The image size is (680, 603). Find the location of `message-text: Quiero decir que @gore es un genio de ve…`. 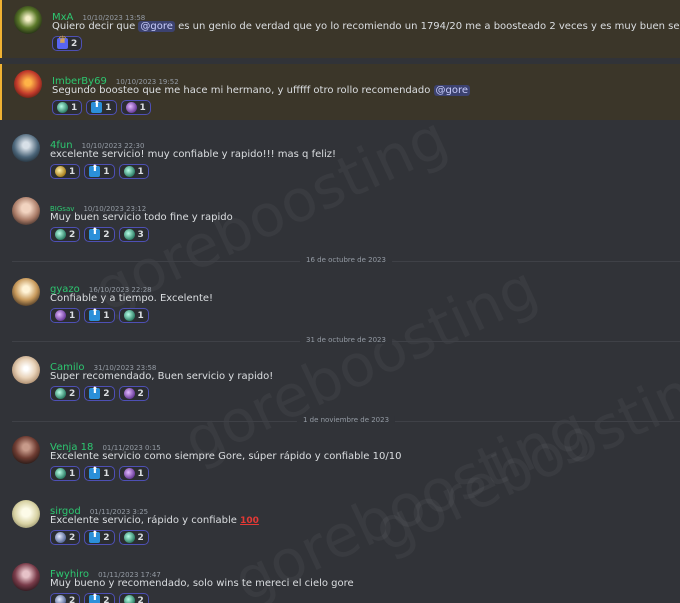

message-text: Quiero decir que @gore es un genio de ve… is located at coordinates (366, 26).